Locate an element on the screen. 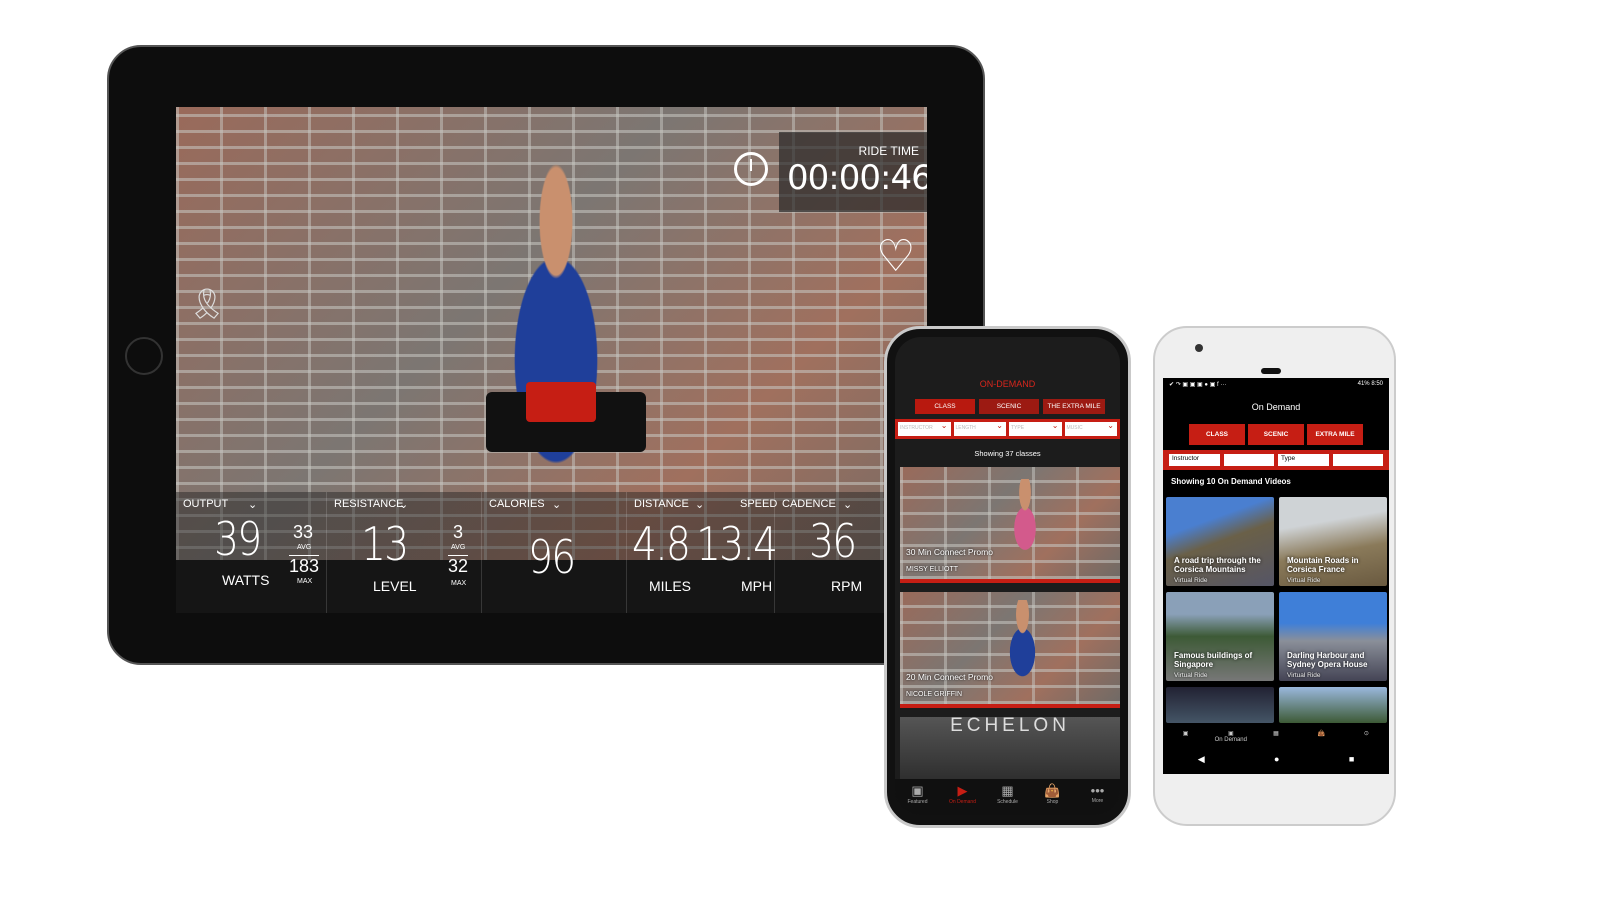 This screenshot has height=908, width=1600. filter-bar: INSTRUCTOR LENGTH TYPE MUSIC is located at coordinates (1007, 429).